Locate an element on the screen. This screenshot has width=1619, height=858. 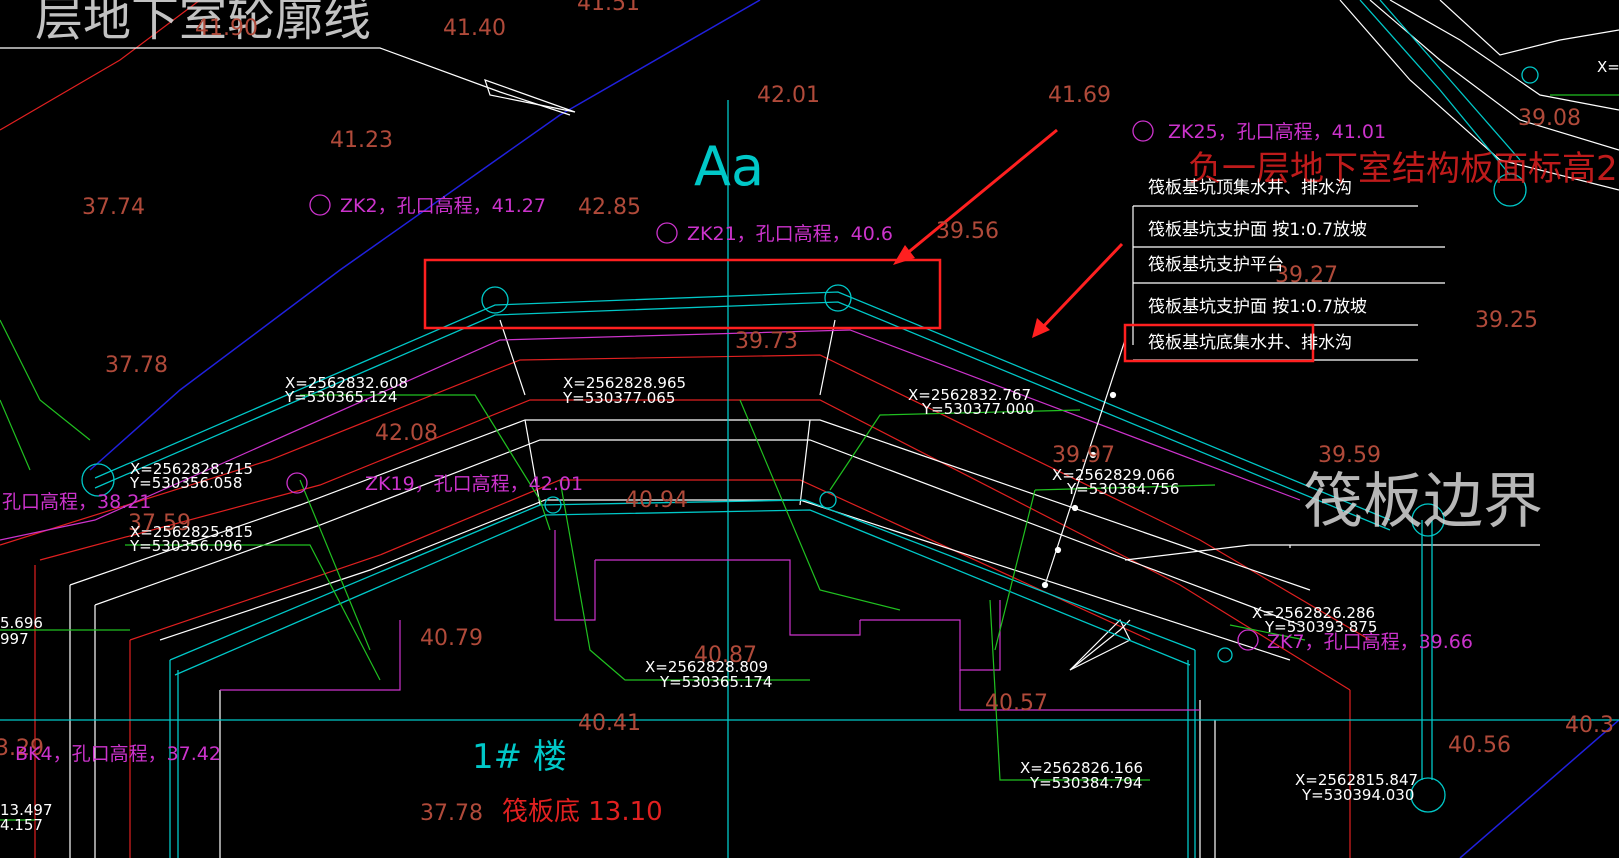
borehole-label: ZK2，孔口高程，41.27 is located at coordinates (443, 206).